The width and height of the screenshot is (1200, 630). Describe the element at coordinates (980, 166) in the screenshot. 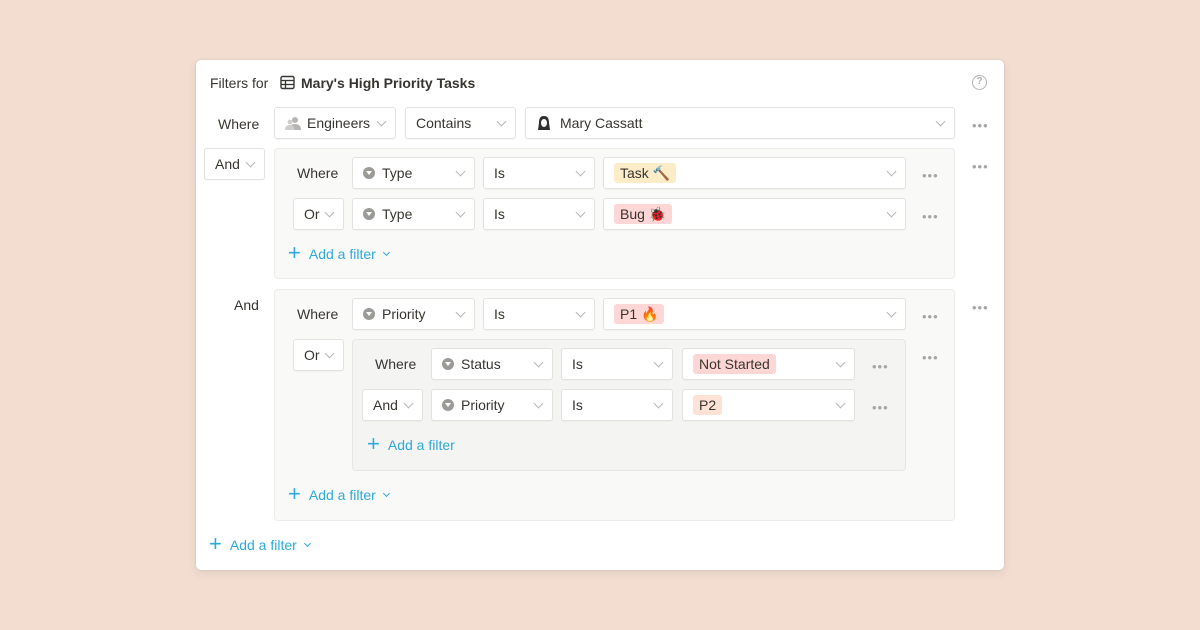

I see `group1-more-options-icon: •••` at that location.